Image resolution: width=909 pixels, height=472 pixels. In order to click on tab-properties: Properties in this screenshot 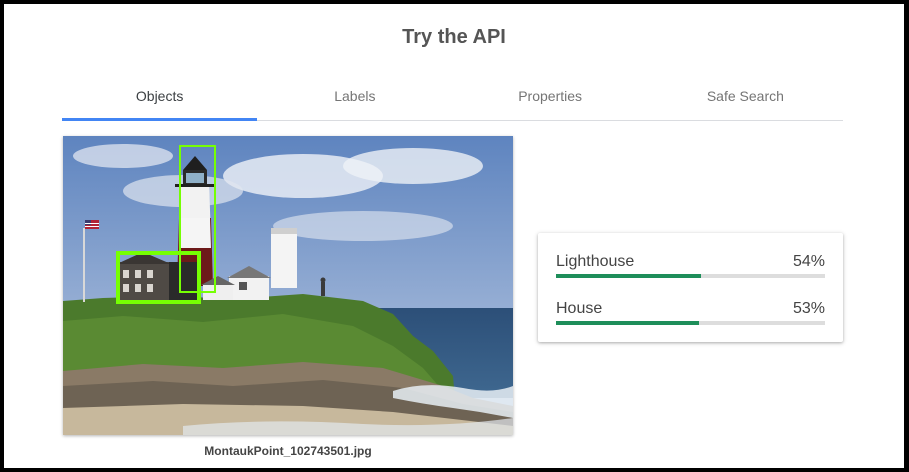, I will do `click(550, 99)`.